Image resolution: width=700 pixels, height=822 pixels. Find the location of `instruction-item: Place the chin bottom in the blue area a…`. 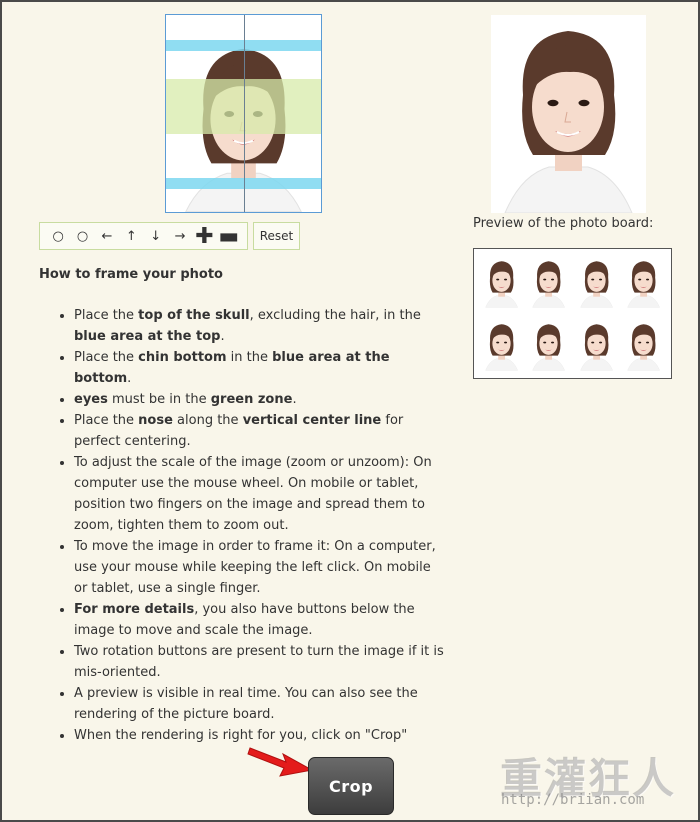

instruction-item: Place the chin bottom in the blue area a… is located at coordinates (260, 368).